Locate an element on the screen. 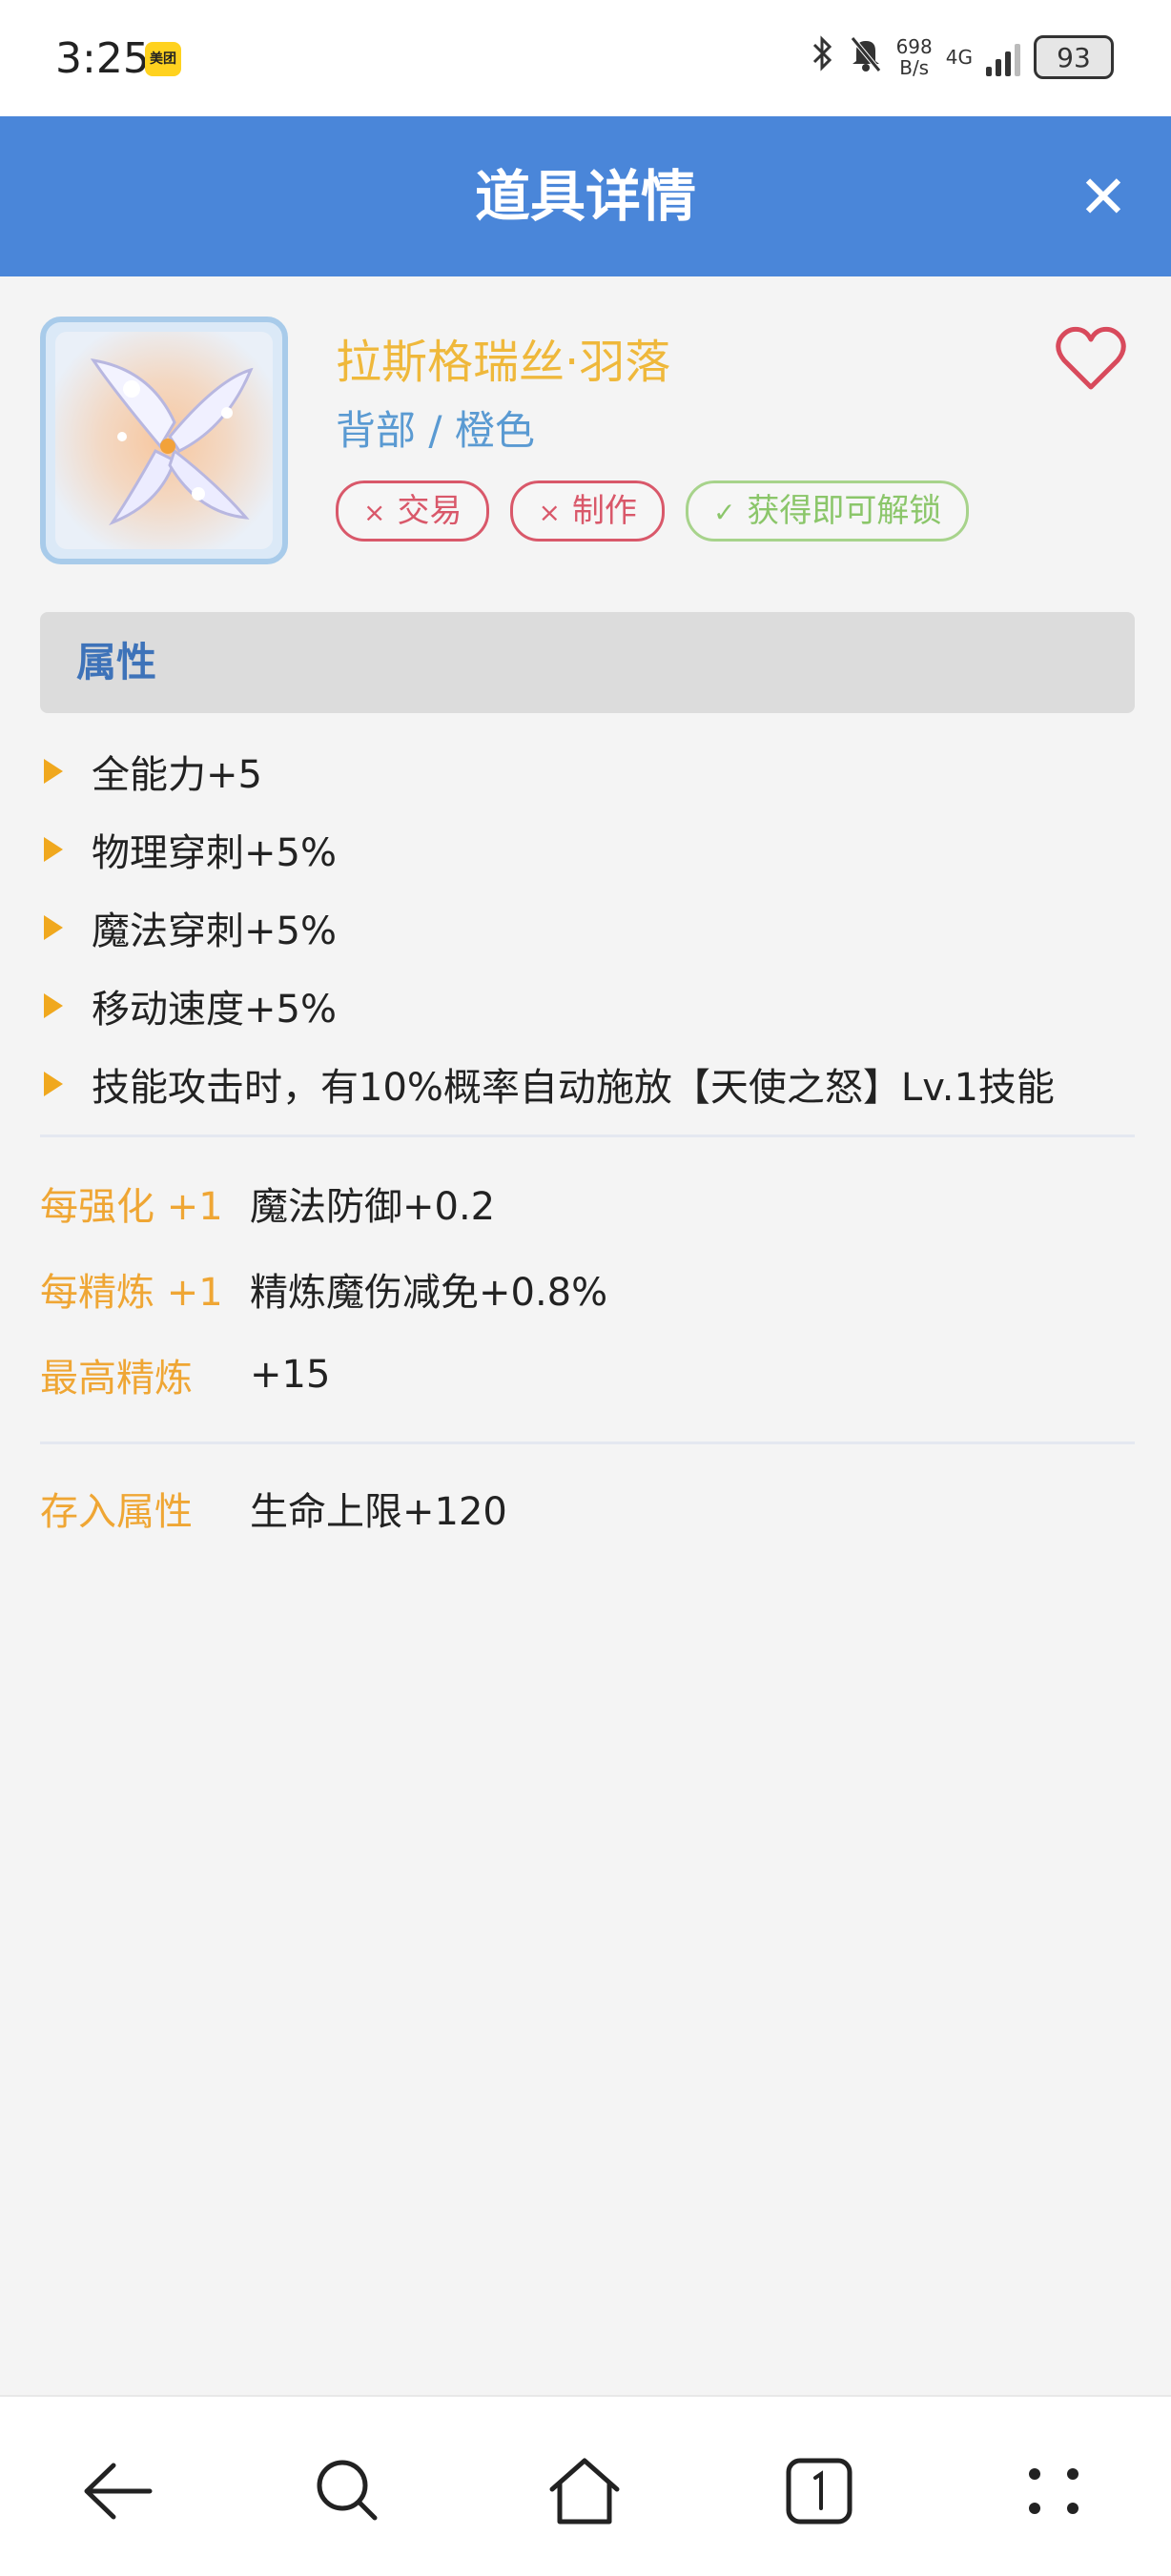  more-menu-button is located at coordinates (1053, 2491).